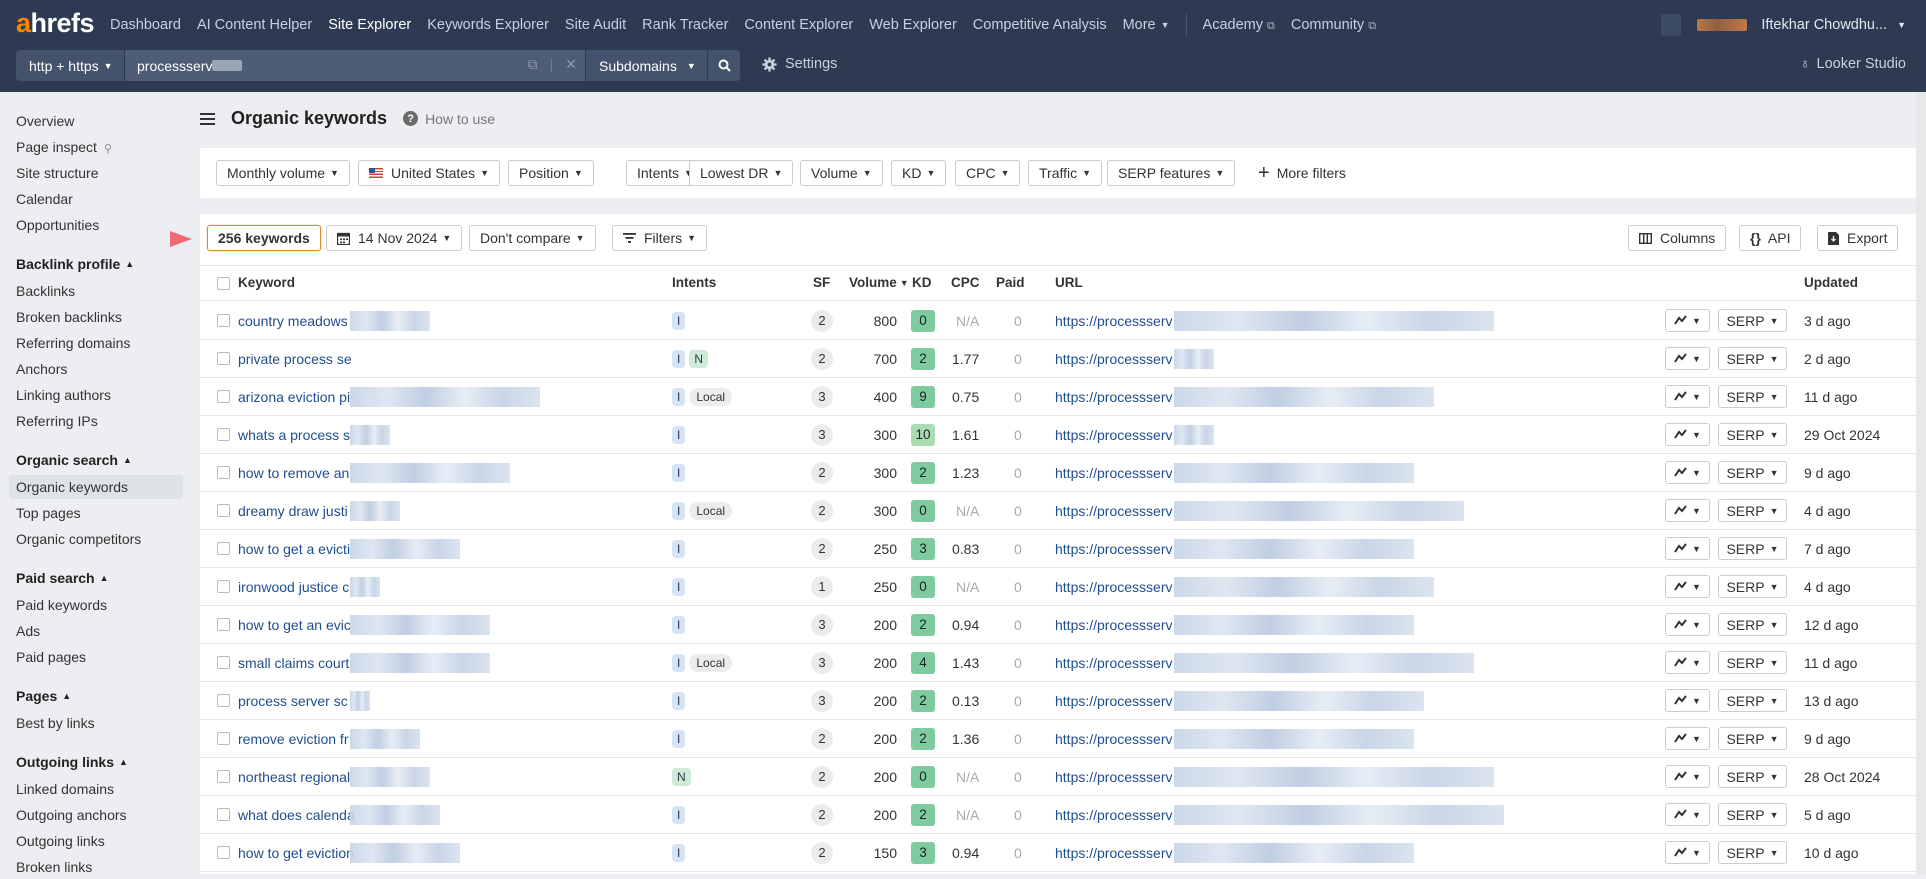  I want to click on nav-ai-content-helper: AI Content Helper, so click(254, 25).